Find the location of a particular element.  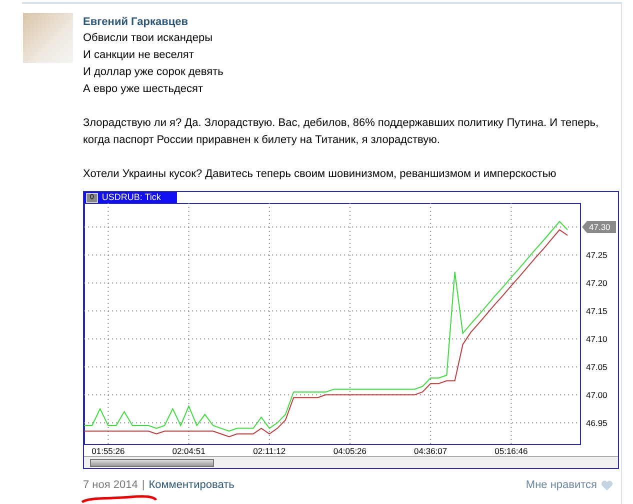

comment-link: Комментировать is located at coordinates (191, 485).